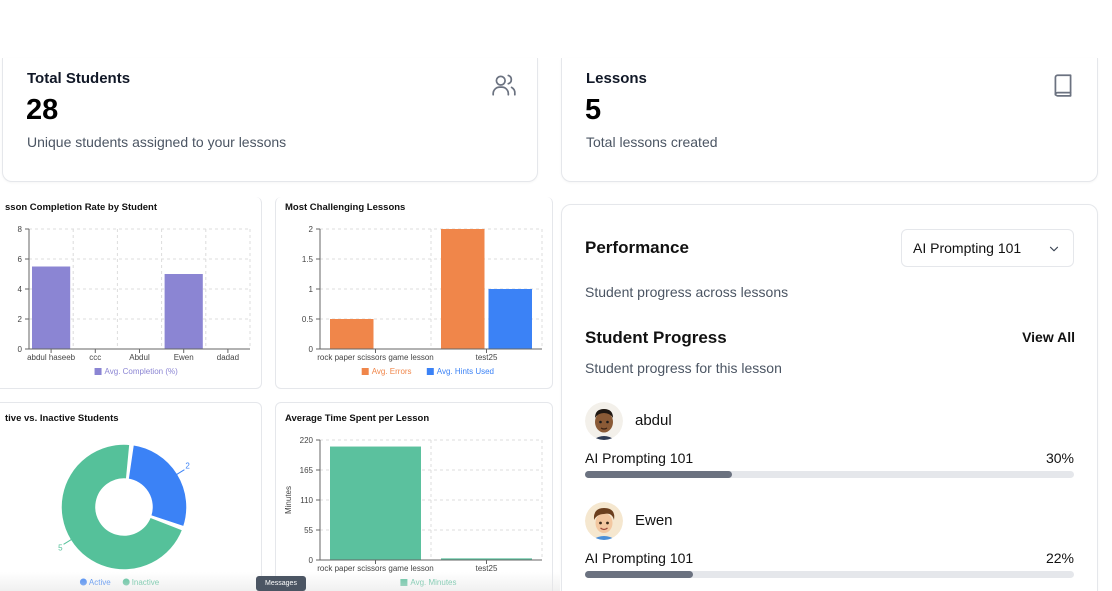 The height and width of the screenshot is (591, 1112). What do you see at coordinates (42, 110) in the screenshot?
I see `total-students-value: 28` at bounding box center [42, 110].